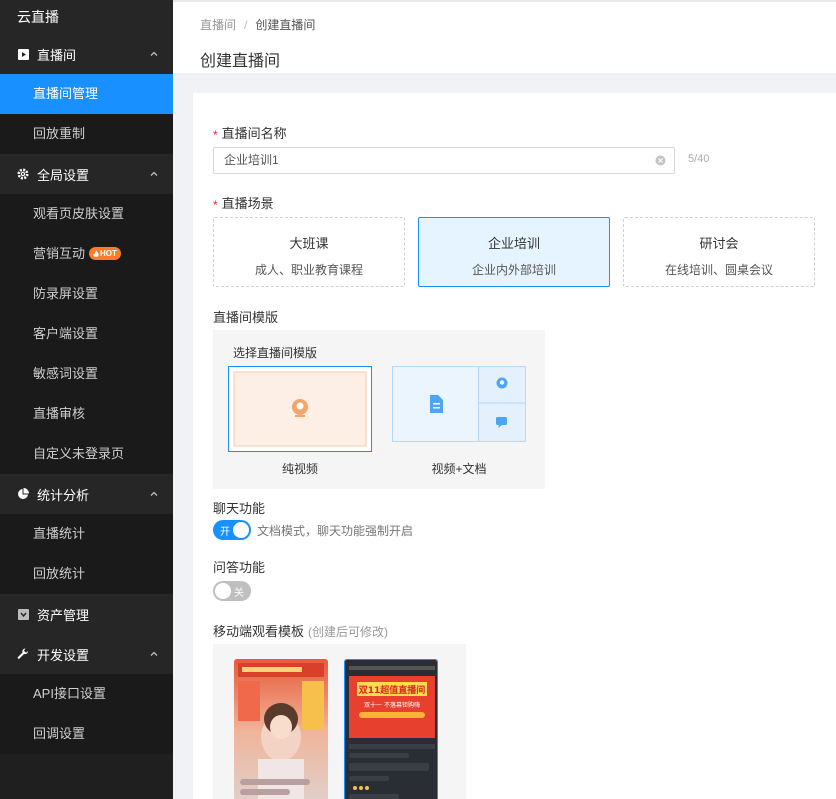 The image size is (836, 799). Describe the element at coordinates (23, 614) in the screenshot. I see `asset-icon` at that location.